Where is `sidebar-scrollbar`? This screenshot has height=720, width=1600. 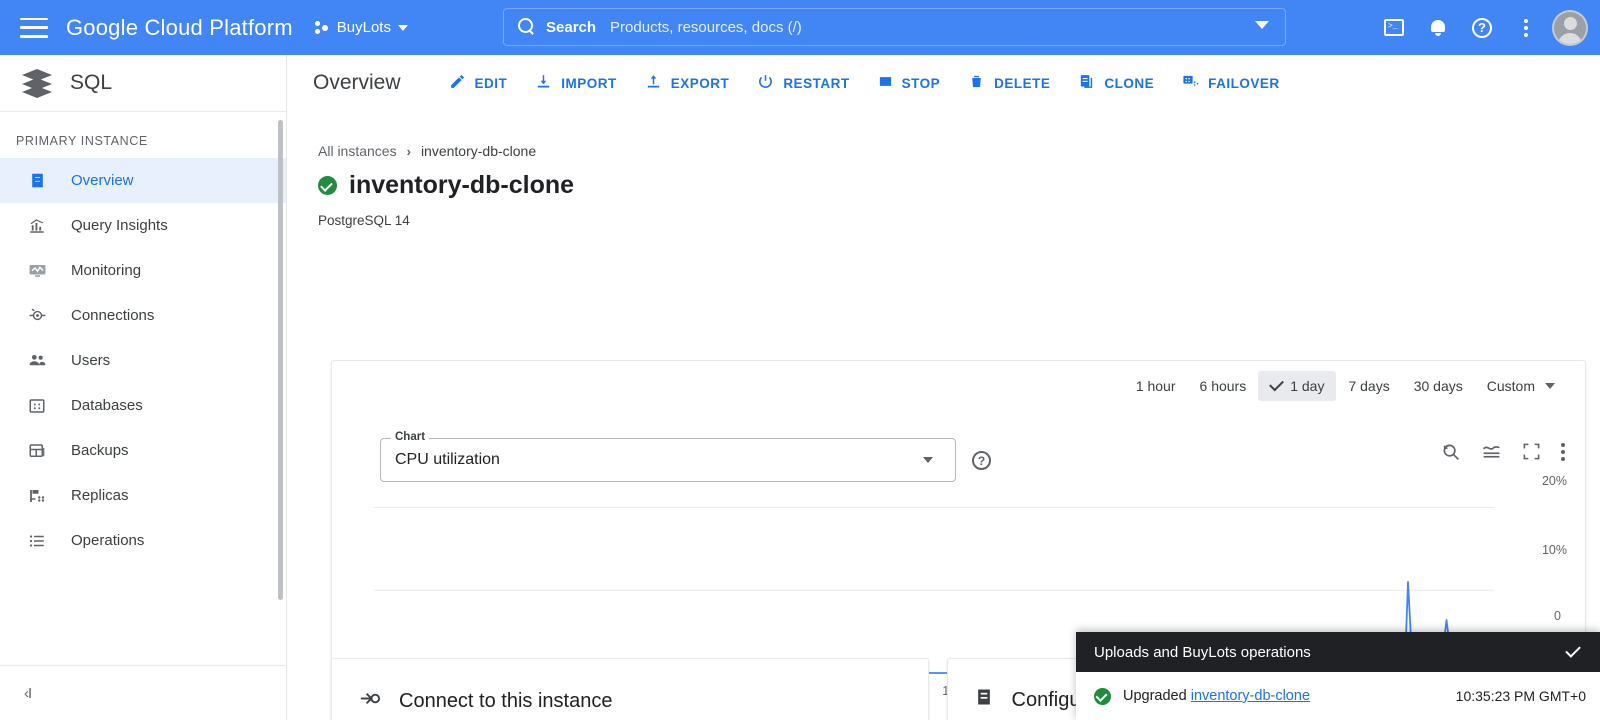 sidebar-scrollbar is located at coordinates (280, 360).